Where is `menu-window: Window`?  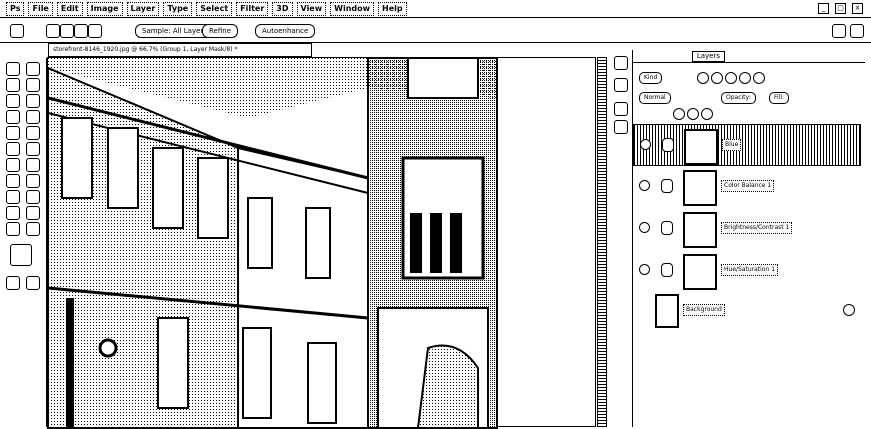 menu-window: Window is located at coordinates (352, 9).